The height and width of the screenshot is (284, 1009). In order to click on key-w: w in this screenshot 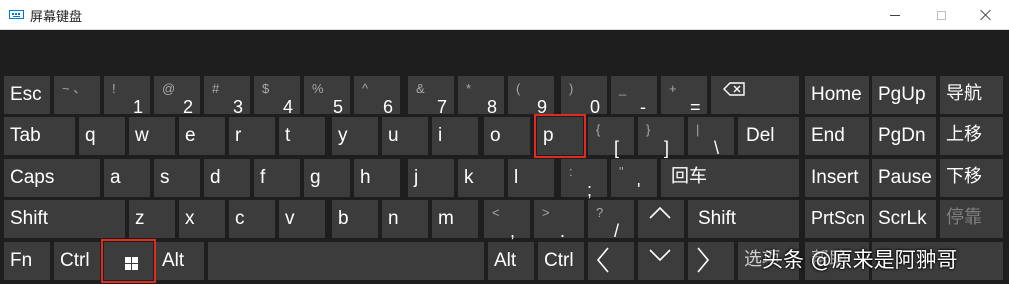, I will do `click(152, 136)`.